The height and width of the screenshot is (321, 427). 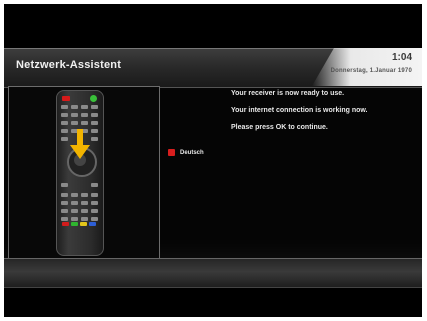 I want to click on remote-control-icon, so click(x=80, y=173).